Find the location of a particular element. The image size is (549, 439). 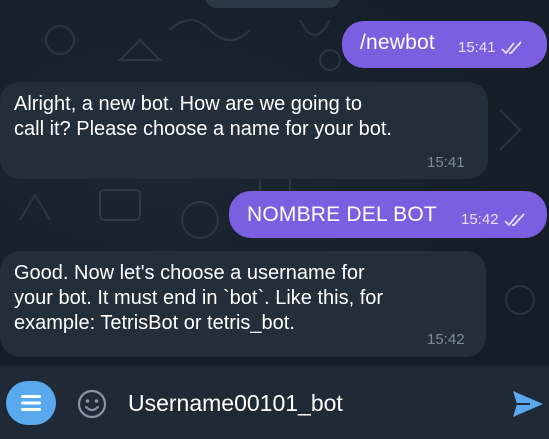

emoji-icon is located at coordinates (92, 404).